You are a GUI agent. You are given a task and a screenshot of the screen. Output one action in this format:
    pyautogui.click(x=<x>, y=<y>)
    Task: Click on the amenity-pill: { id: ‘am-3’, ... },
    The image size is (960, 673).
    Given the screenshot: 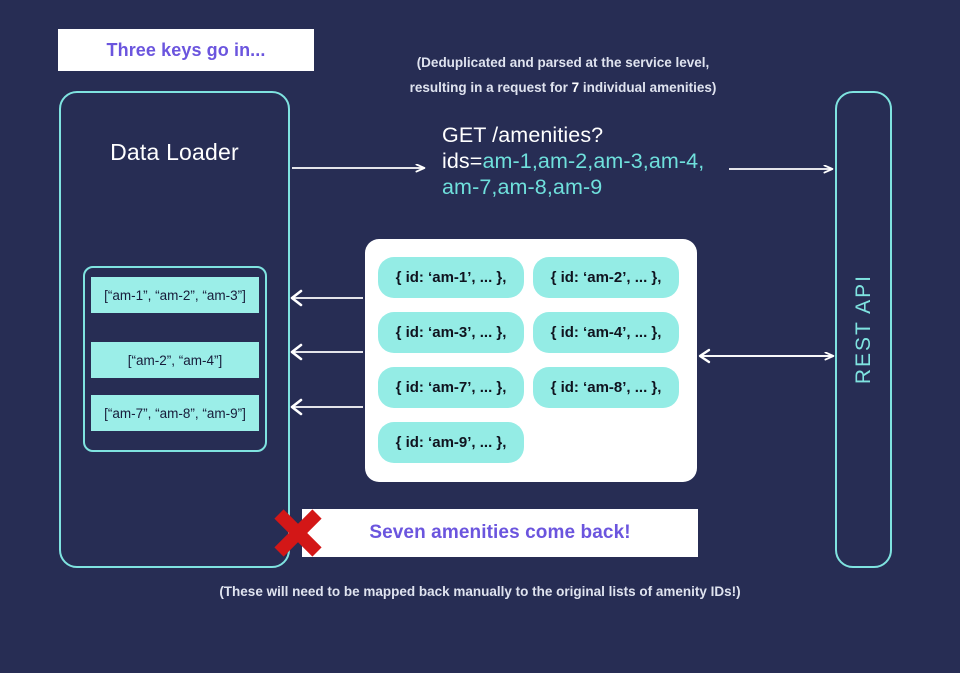 What is the action you would take?
    pyautogui.click(x=451, y=332)
    